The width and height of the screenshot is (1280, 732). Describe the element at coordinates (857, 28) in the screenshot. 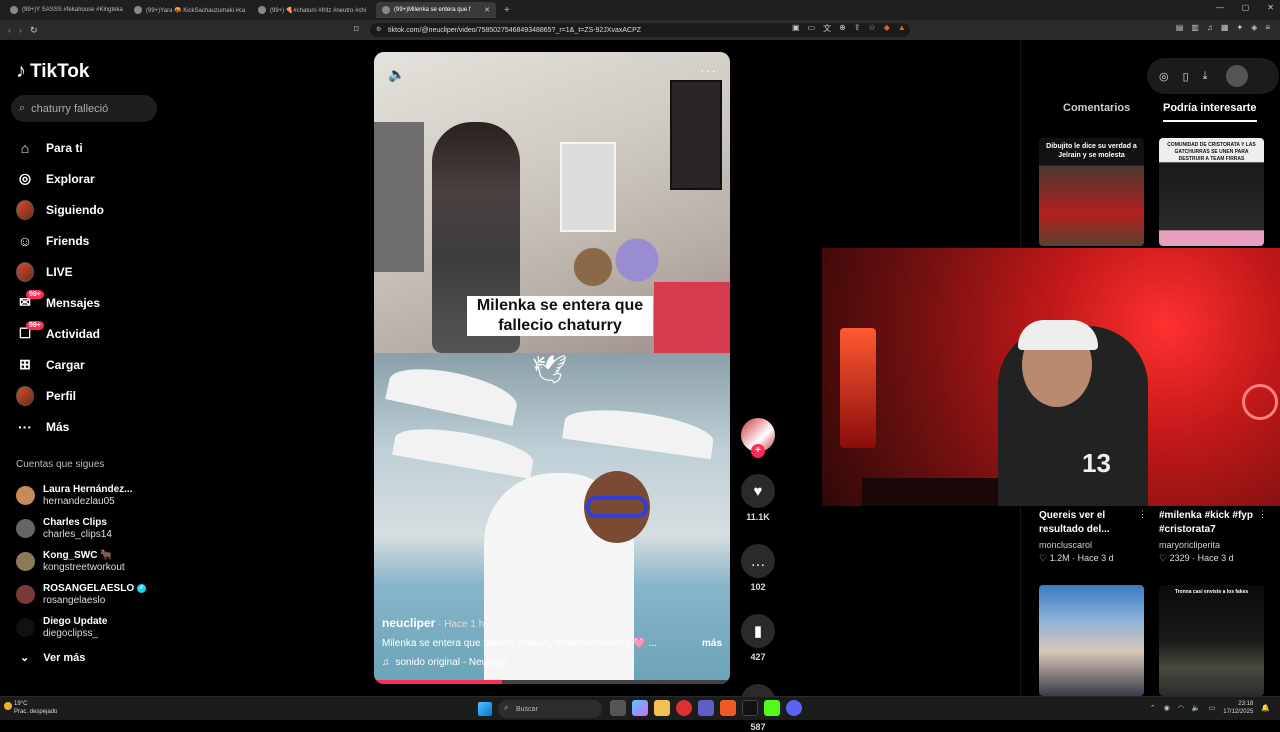

I see `share-icon: ⇪` at that location.